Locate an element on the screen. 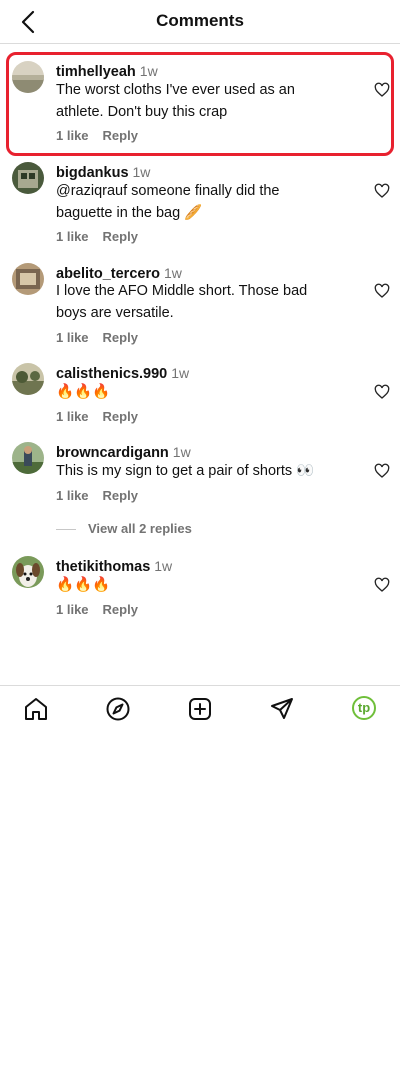 This screenshot has height=1080, width=400. explore-icon is located at coordinates (118, 709).